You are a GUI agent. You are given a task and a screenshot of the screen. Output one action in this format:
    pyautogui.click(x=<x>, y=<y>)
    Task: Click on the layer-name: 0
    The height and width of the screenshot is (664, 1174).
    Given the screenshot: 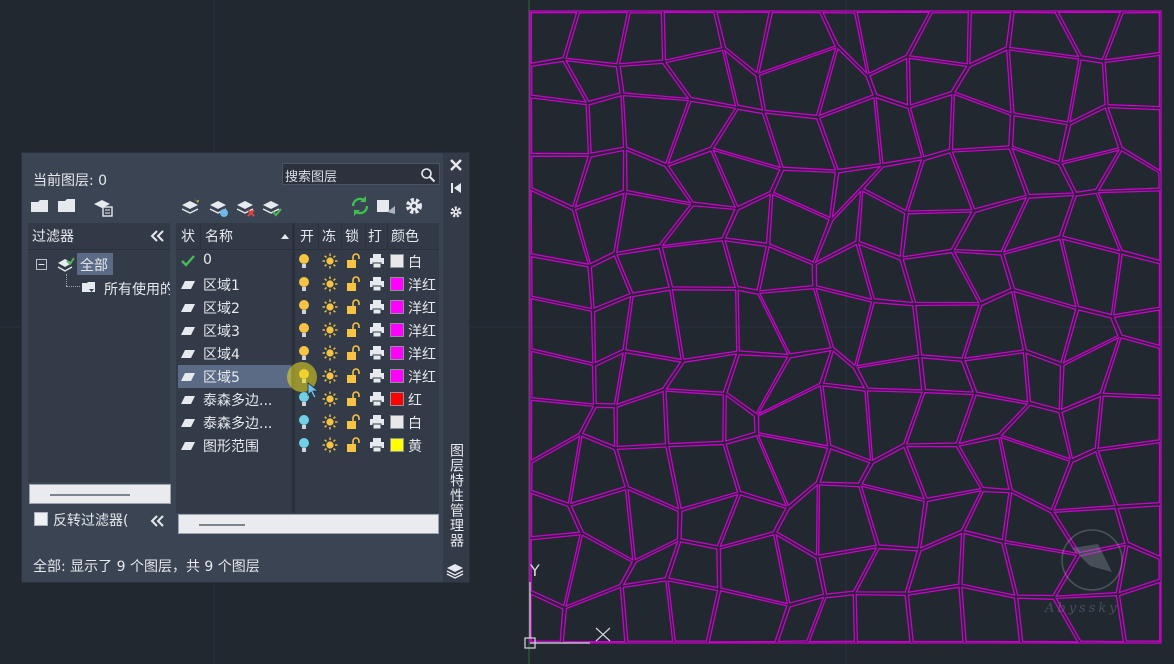 What is the action you would take?
    pyautogui.click(x=207, y=260)
    